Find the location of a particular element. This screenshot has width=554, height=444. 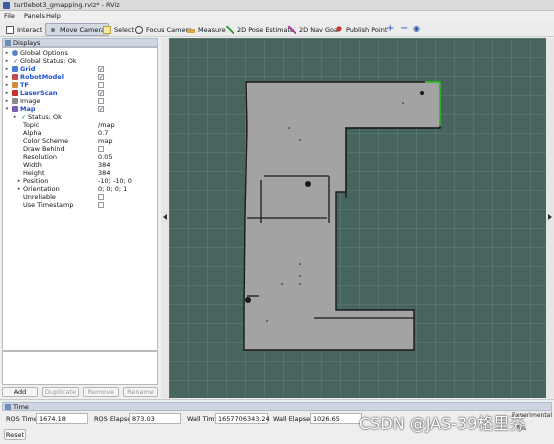

remove-tool-icon: − is located at coordinates (404, 29).